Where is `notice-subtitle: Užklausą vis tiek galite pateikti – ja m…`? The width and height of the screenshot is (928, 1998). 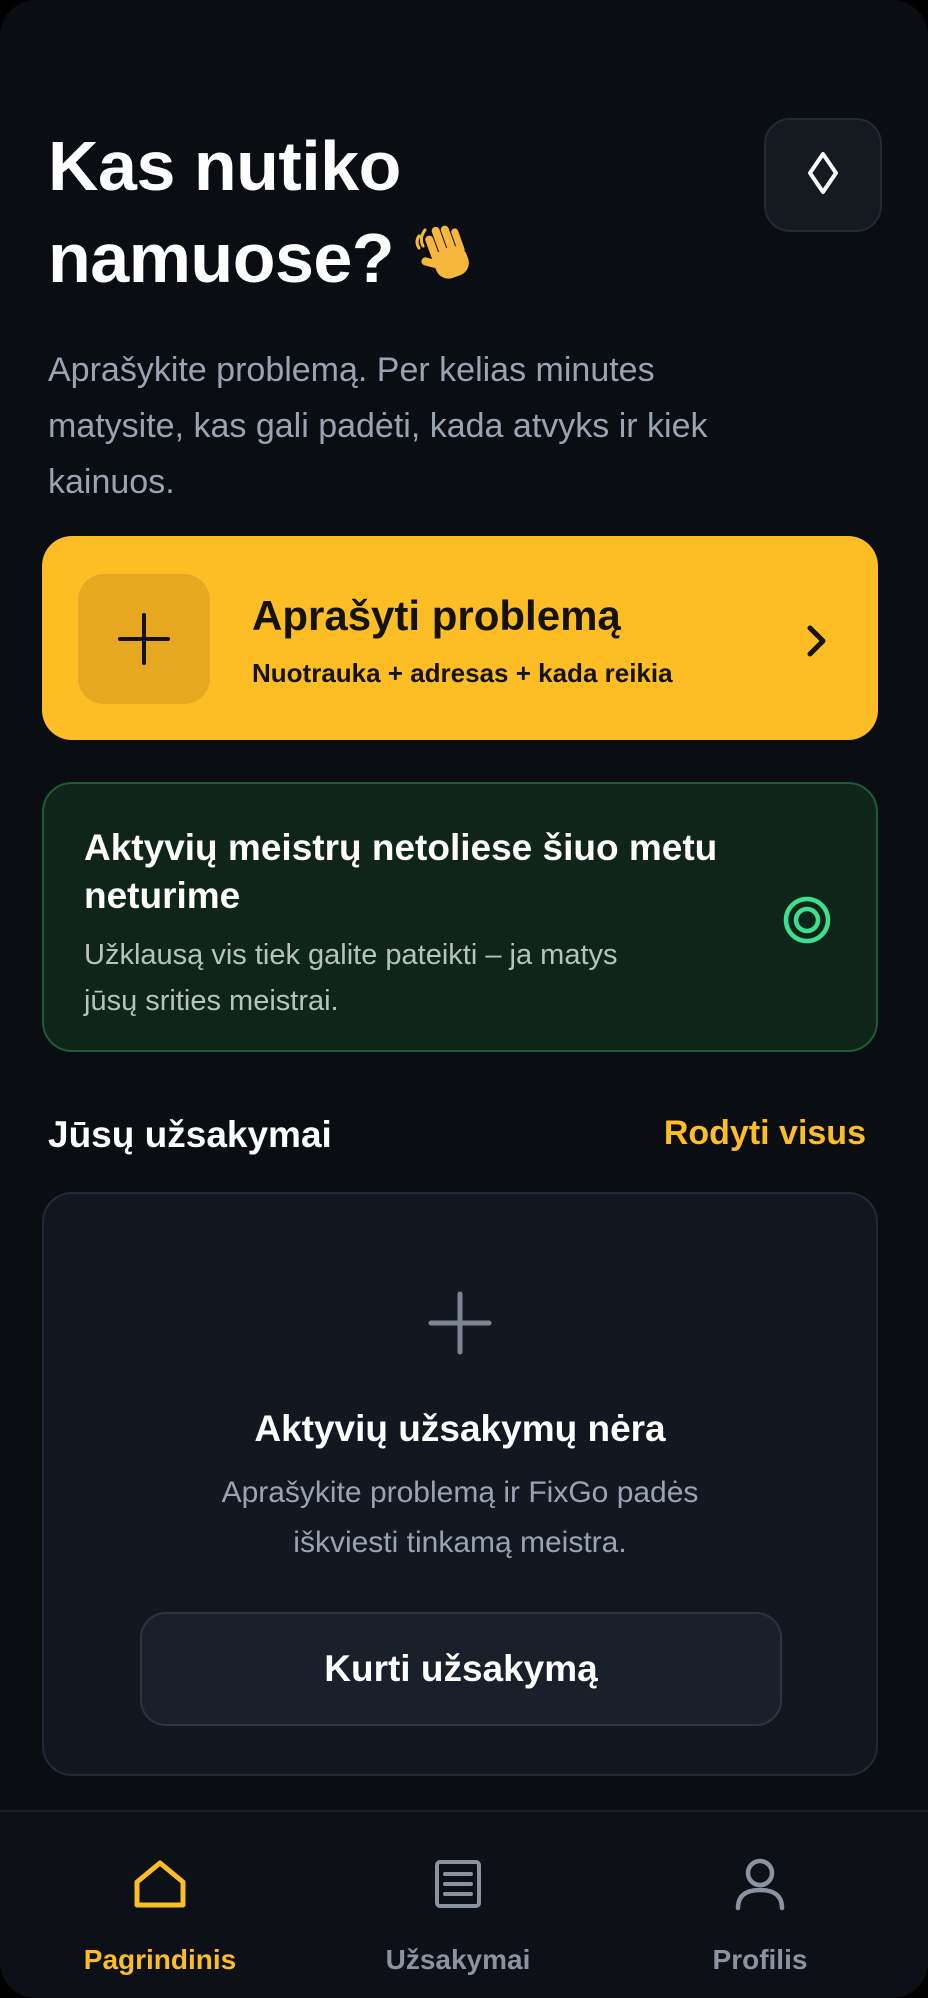
notice-subtitle: Užklausą vis tiek galite pateikti – ja m… is located at coordinates (351, 978).